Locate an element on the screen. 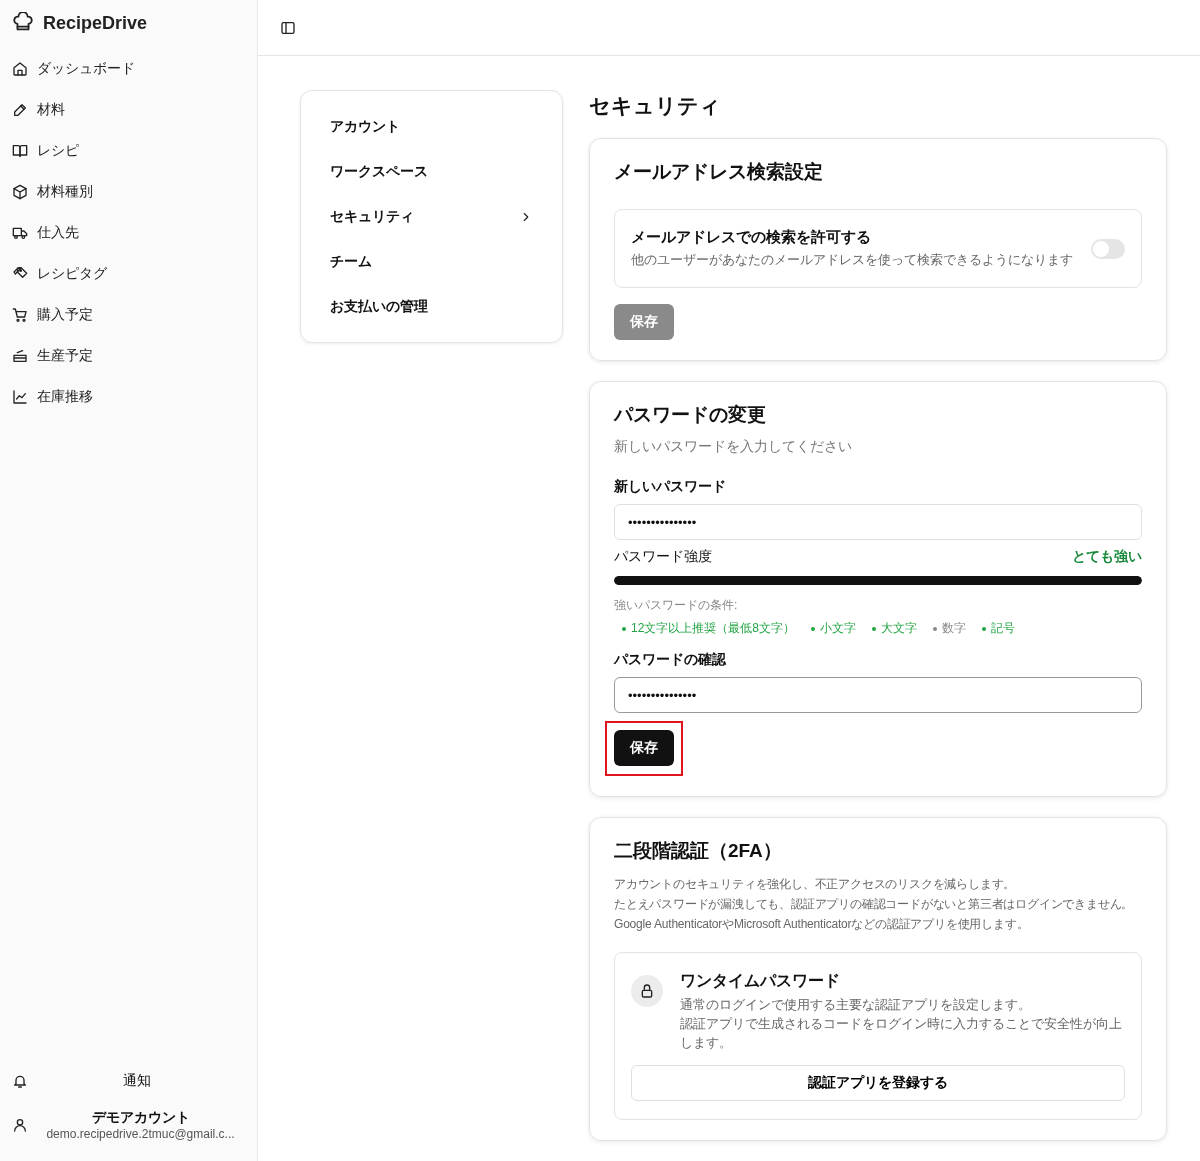 This screenshot has height=1161, width=1200. strength-value: とても強い is located at coordinates (1107, 557).